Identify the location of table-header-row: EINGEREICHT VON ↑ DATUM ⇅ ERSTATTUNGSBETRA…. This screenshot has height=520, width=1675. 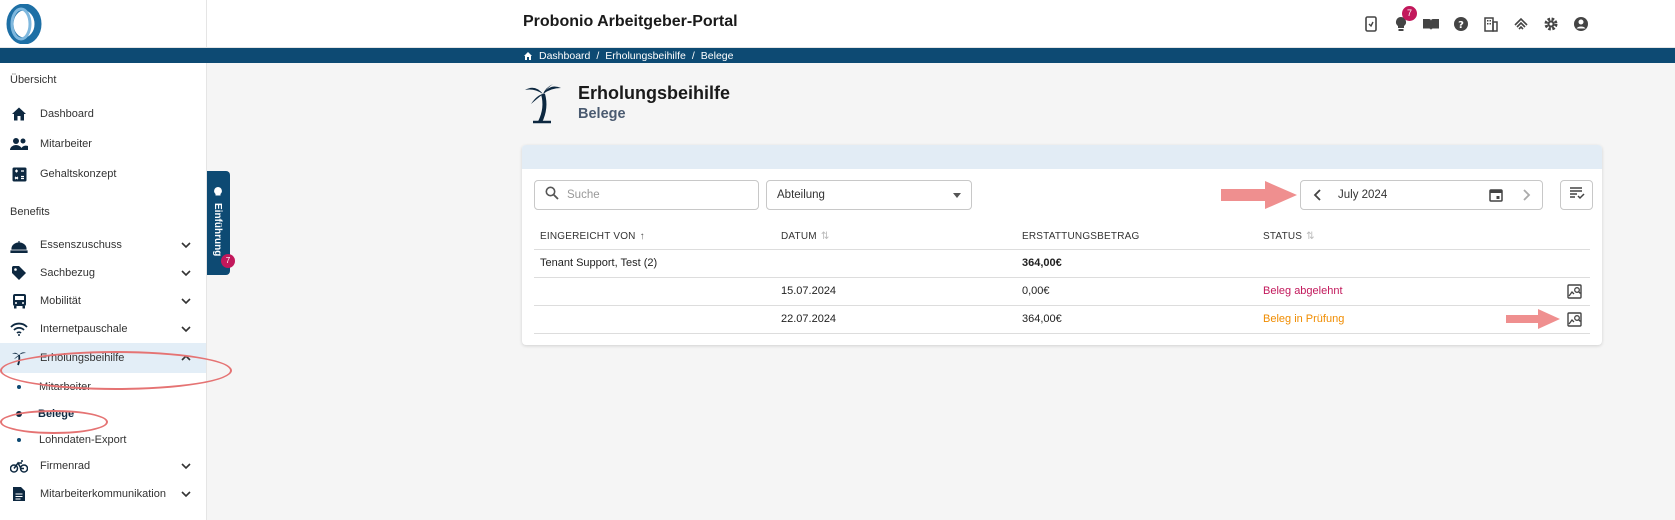
(1062, 237).